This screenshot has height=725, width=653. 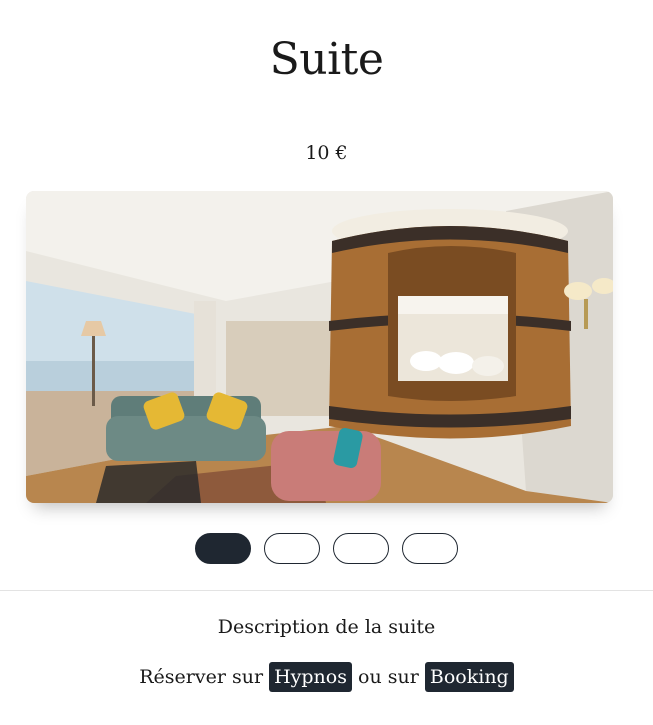 What do you see at coordinates (326, 59) in the screenshot?
I see `page-title: Suite` at bounding box center [326, 59].